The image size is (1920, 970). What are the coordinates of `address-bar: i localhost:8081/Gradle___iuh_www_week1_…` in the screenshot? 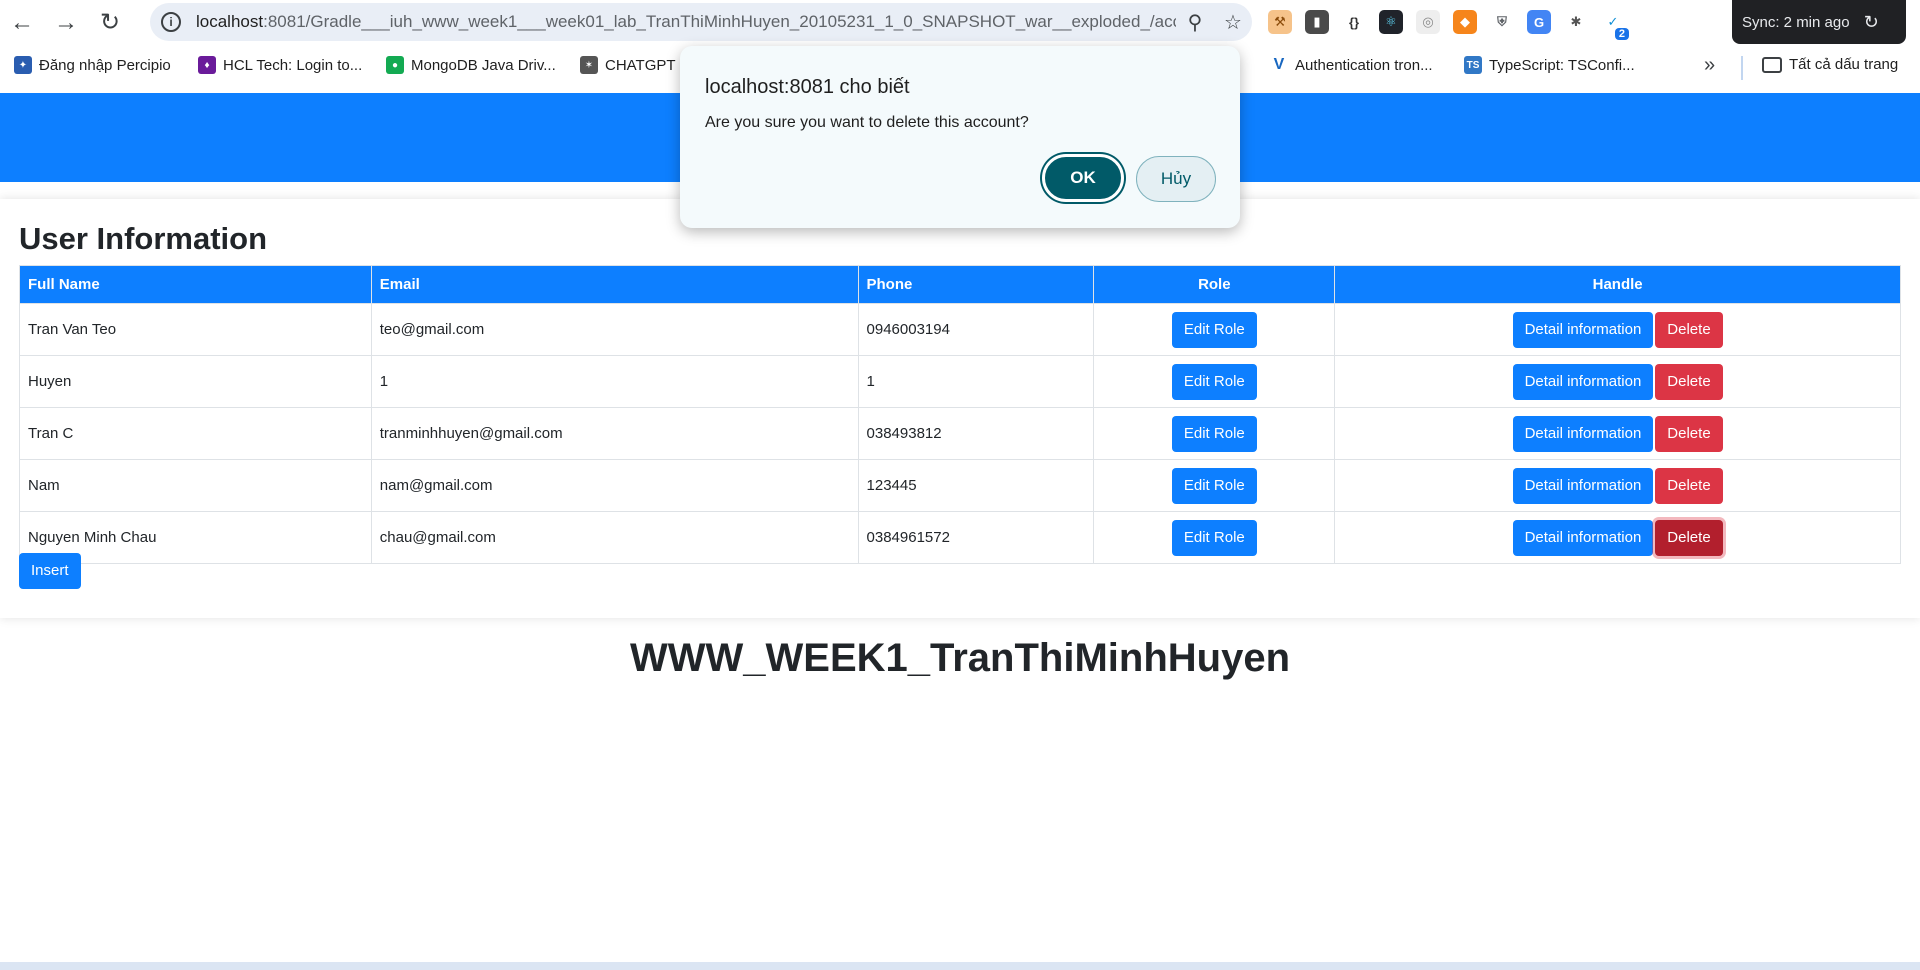 It's located at (701, 22).